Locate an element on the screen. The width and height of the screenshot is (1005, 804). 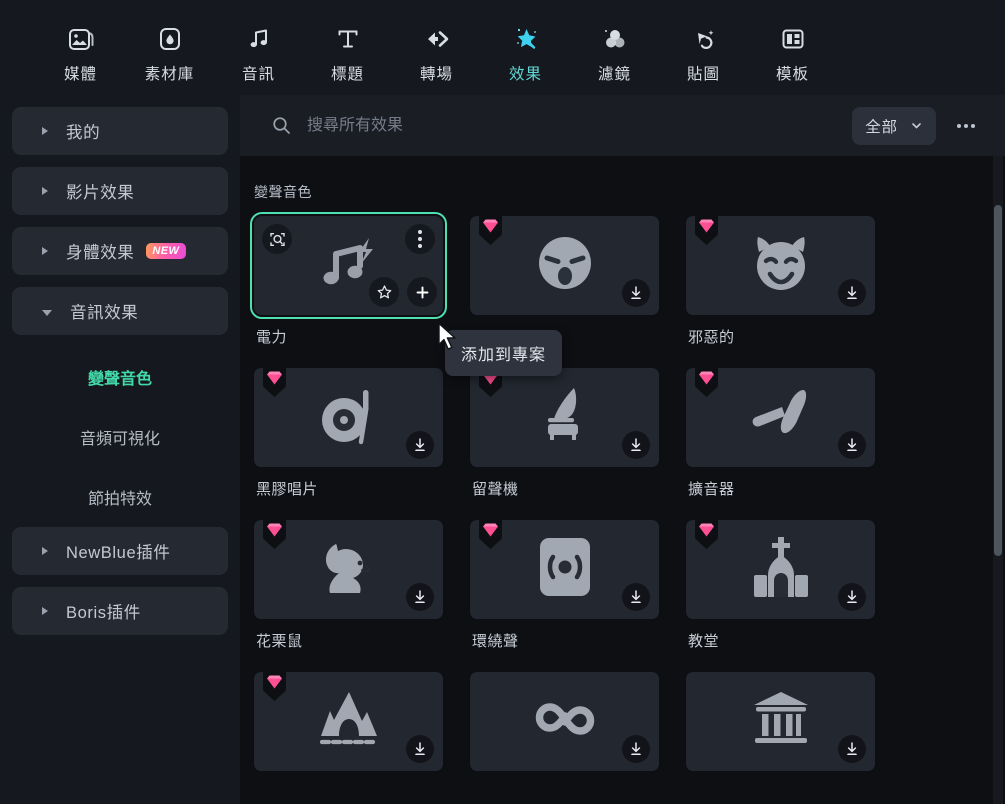
infinity-icon is located at coordinates (565, 721).